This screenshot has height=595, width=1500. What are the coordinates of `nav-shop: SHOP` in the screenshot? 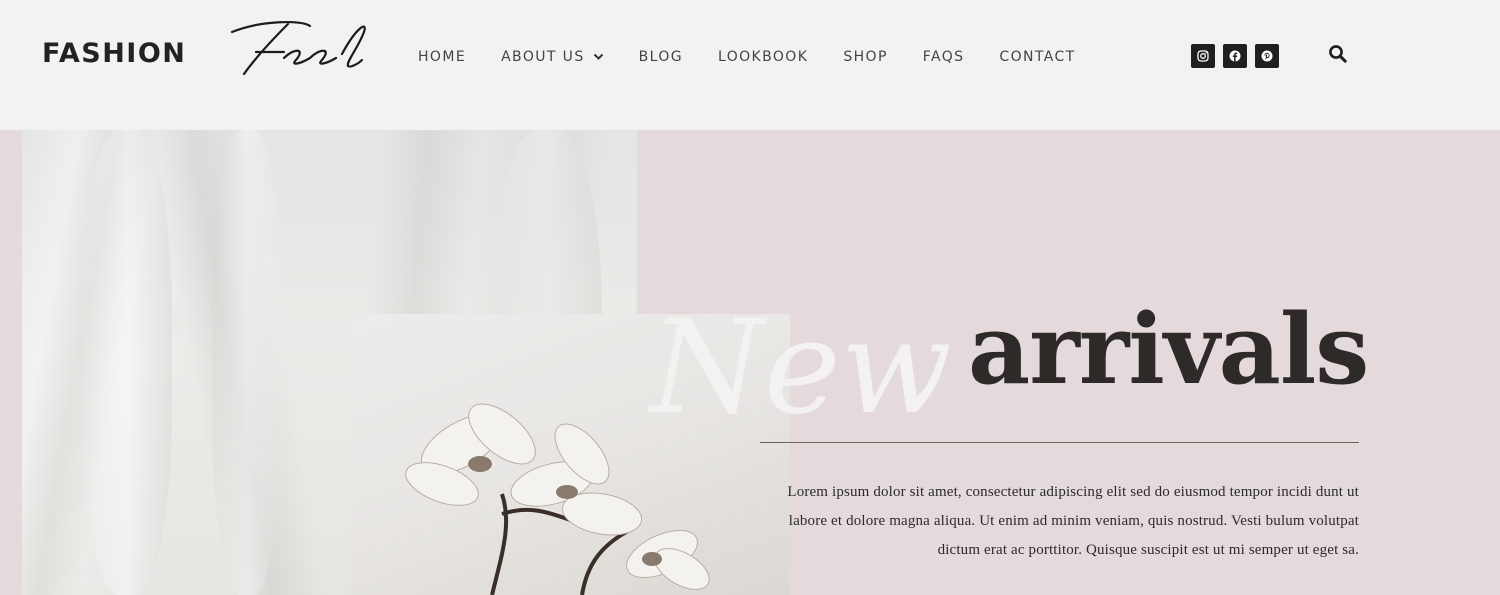 It's located at (865, 57).